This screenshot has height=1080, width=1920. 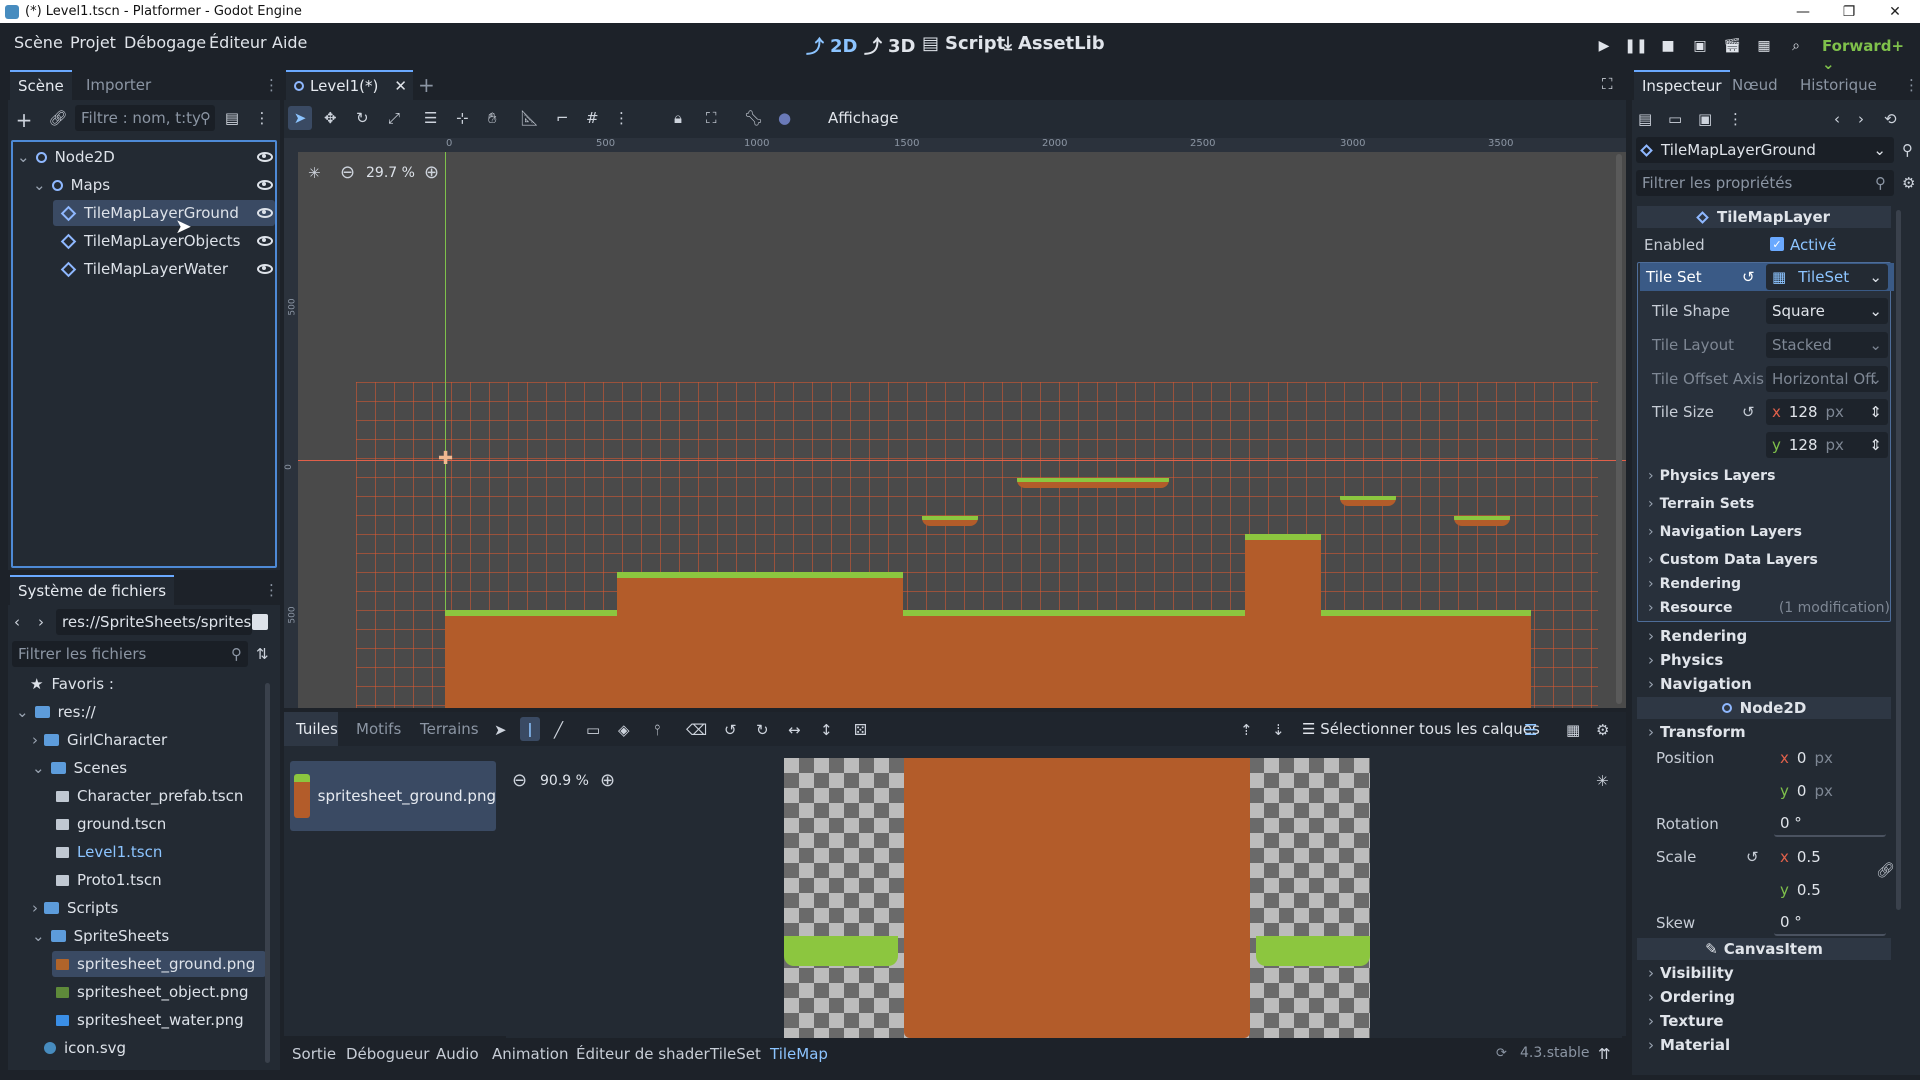 What do you see at coordinates (1827, 379) in the screenshot?
I see `tile-offset-select: Horizontal Off ⌄` at bounding box center [1827, 379].